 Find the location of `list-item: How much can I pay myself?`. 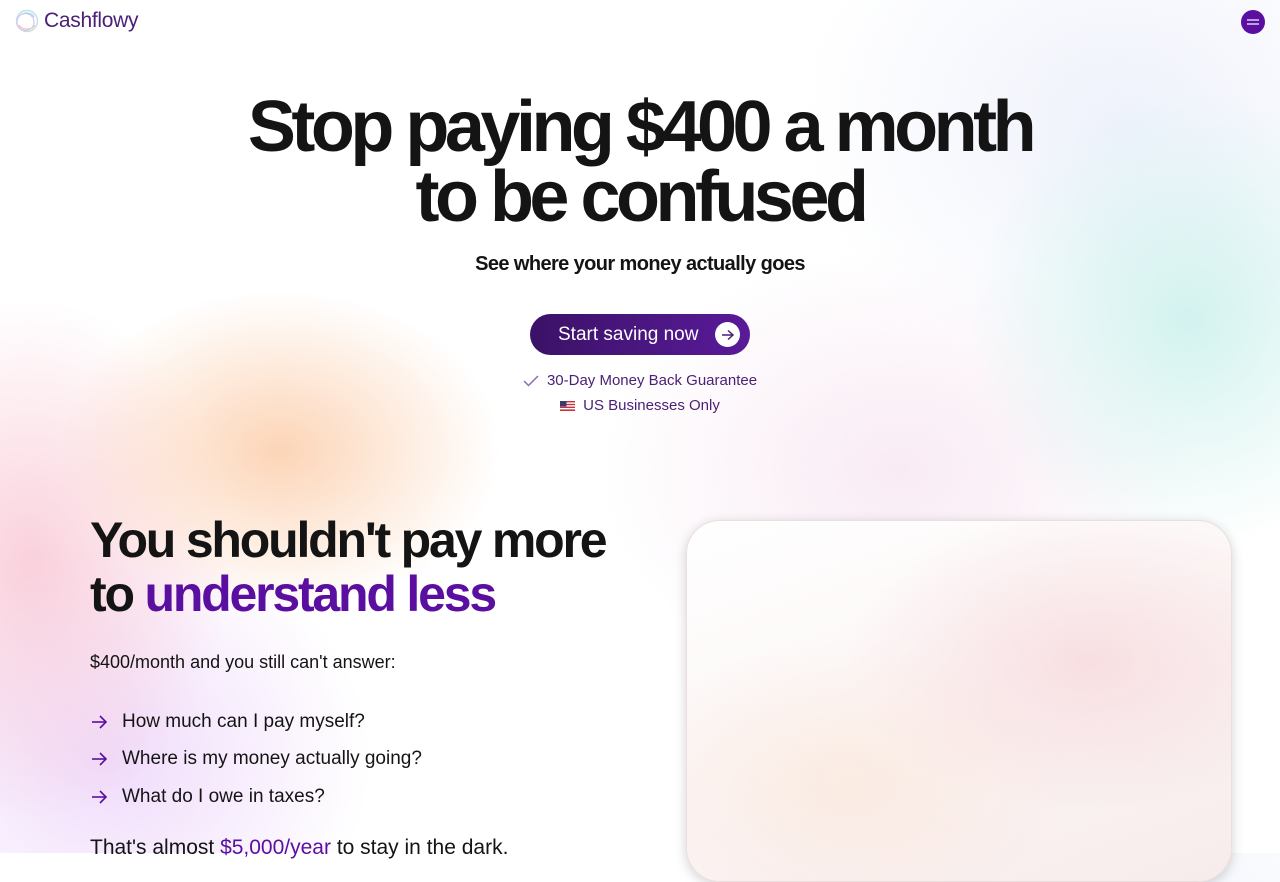

list-item: How much can I pay myself? is located at coordinates (256, 722).